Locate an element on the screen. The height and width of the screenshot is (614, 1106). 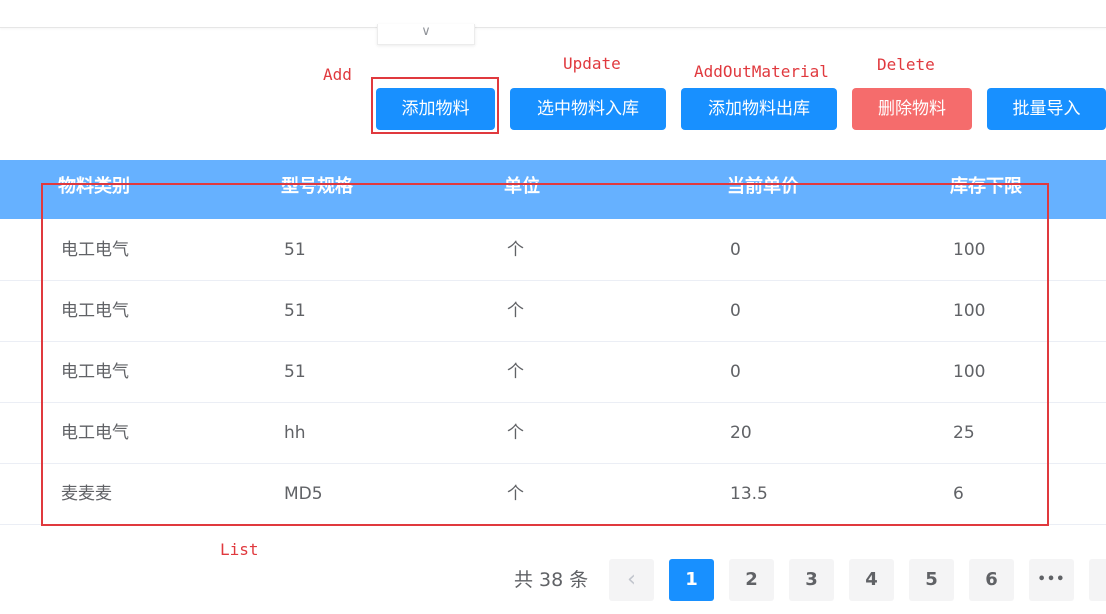
pagination-page-5: 5 is located at coordinates (931, 580).